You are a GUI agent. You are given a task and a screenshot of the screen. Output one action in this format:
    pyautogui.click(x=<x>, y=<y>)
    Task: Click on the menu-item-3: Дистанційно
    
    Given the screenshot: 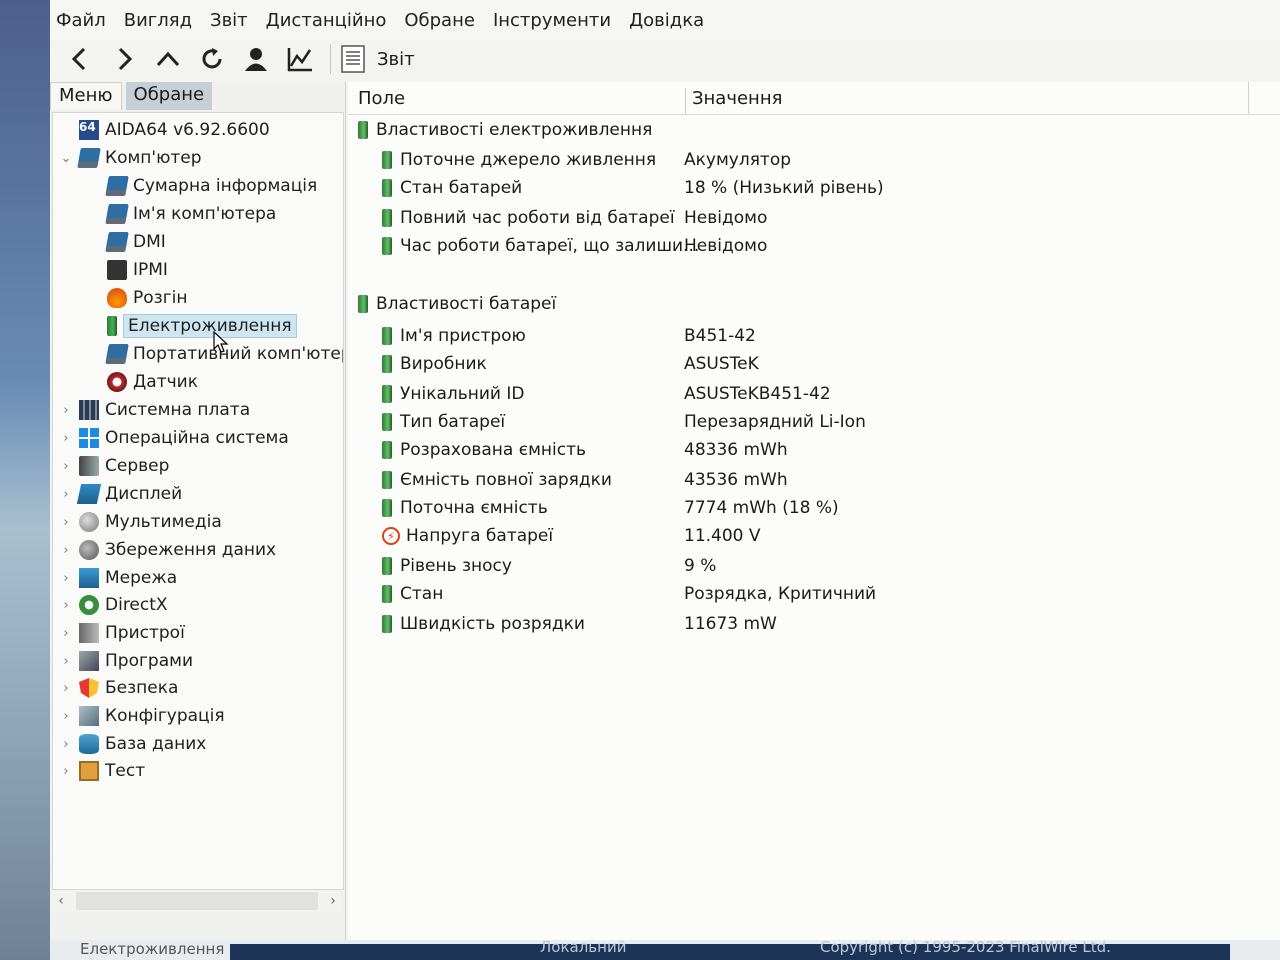 What is the action you would take?
    pyautogui.click(x=326, y=20)
    